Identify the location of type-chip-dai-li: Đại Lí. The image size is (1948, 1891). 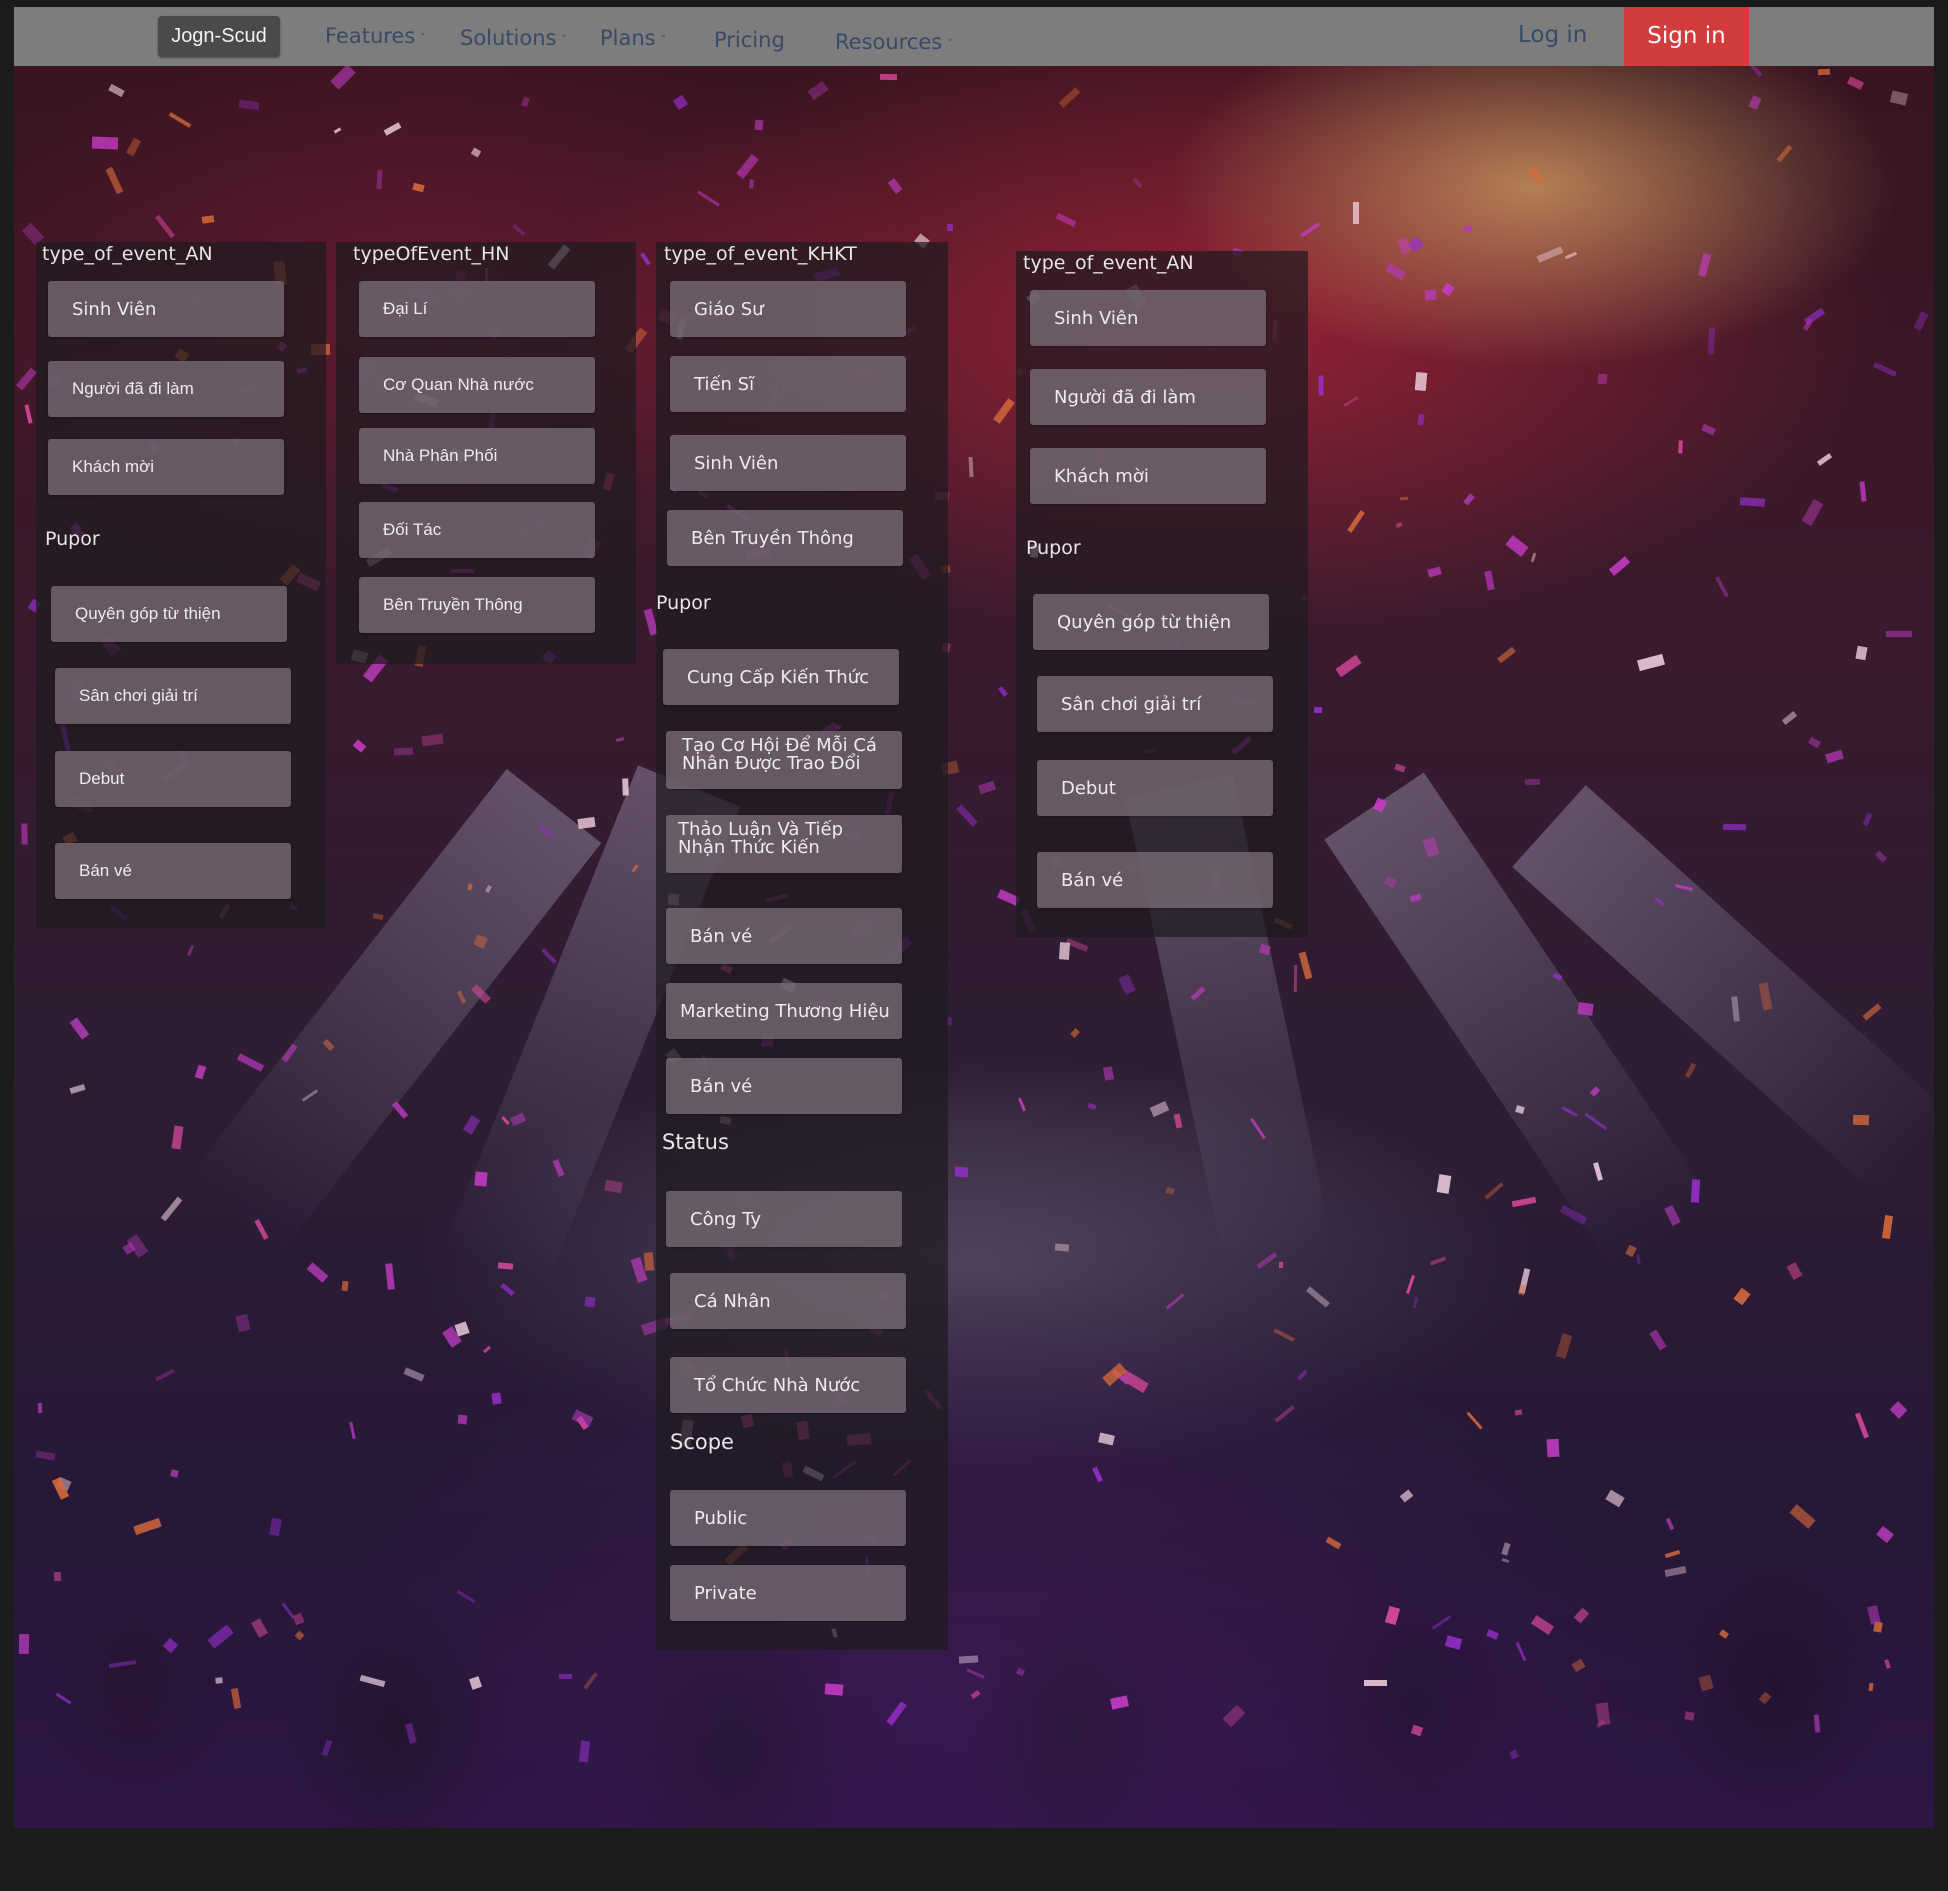
(477, 309).